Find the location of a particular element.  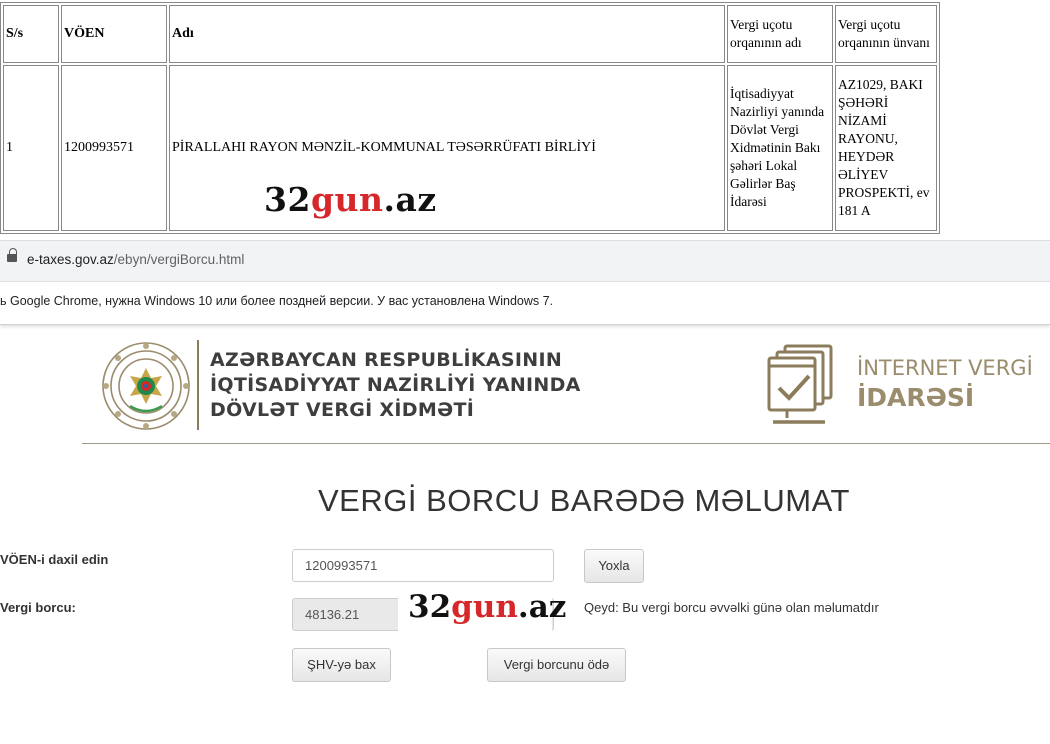

cell-voen: 1200993571 is located at coordinates (114, 148).